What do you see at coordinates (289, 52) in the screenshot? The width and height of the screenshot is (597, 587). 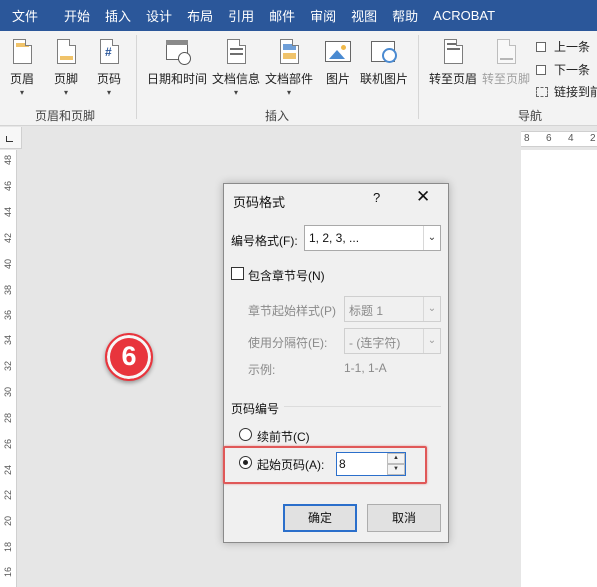 I see `quick-parts-icon` at bounding box center [289, 52].